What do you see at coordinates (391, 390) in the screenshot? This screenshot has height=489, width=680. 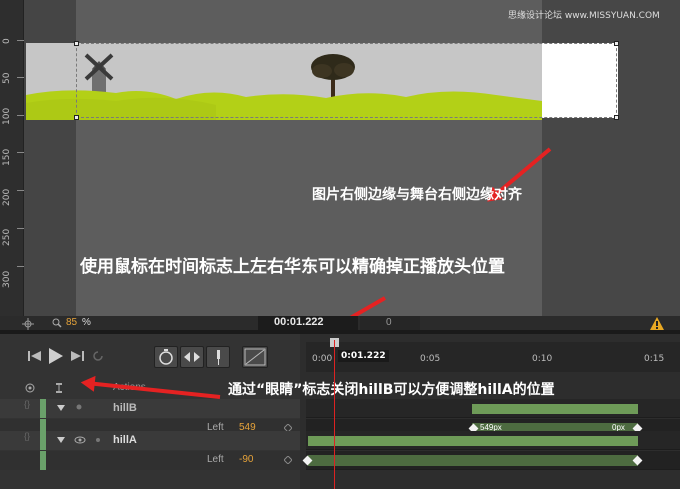 I see `annotation-eye-toggle: 通过“眼睛”标志关闭hillB可以方便调整hillA的位置` at bounding box center [391, 390].